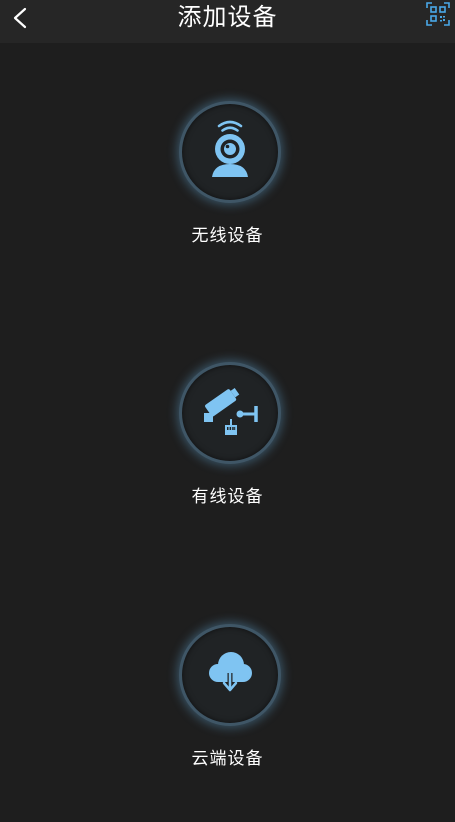  Describe the element at coordinates (227, 759) in the screenshot. I see `cloud-device-label: 云端设备` at that location.